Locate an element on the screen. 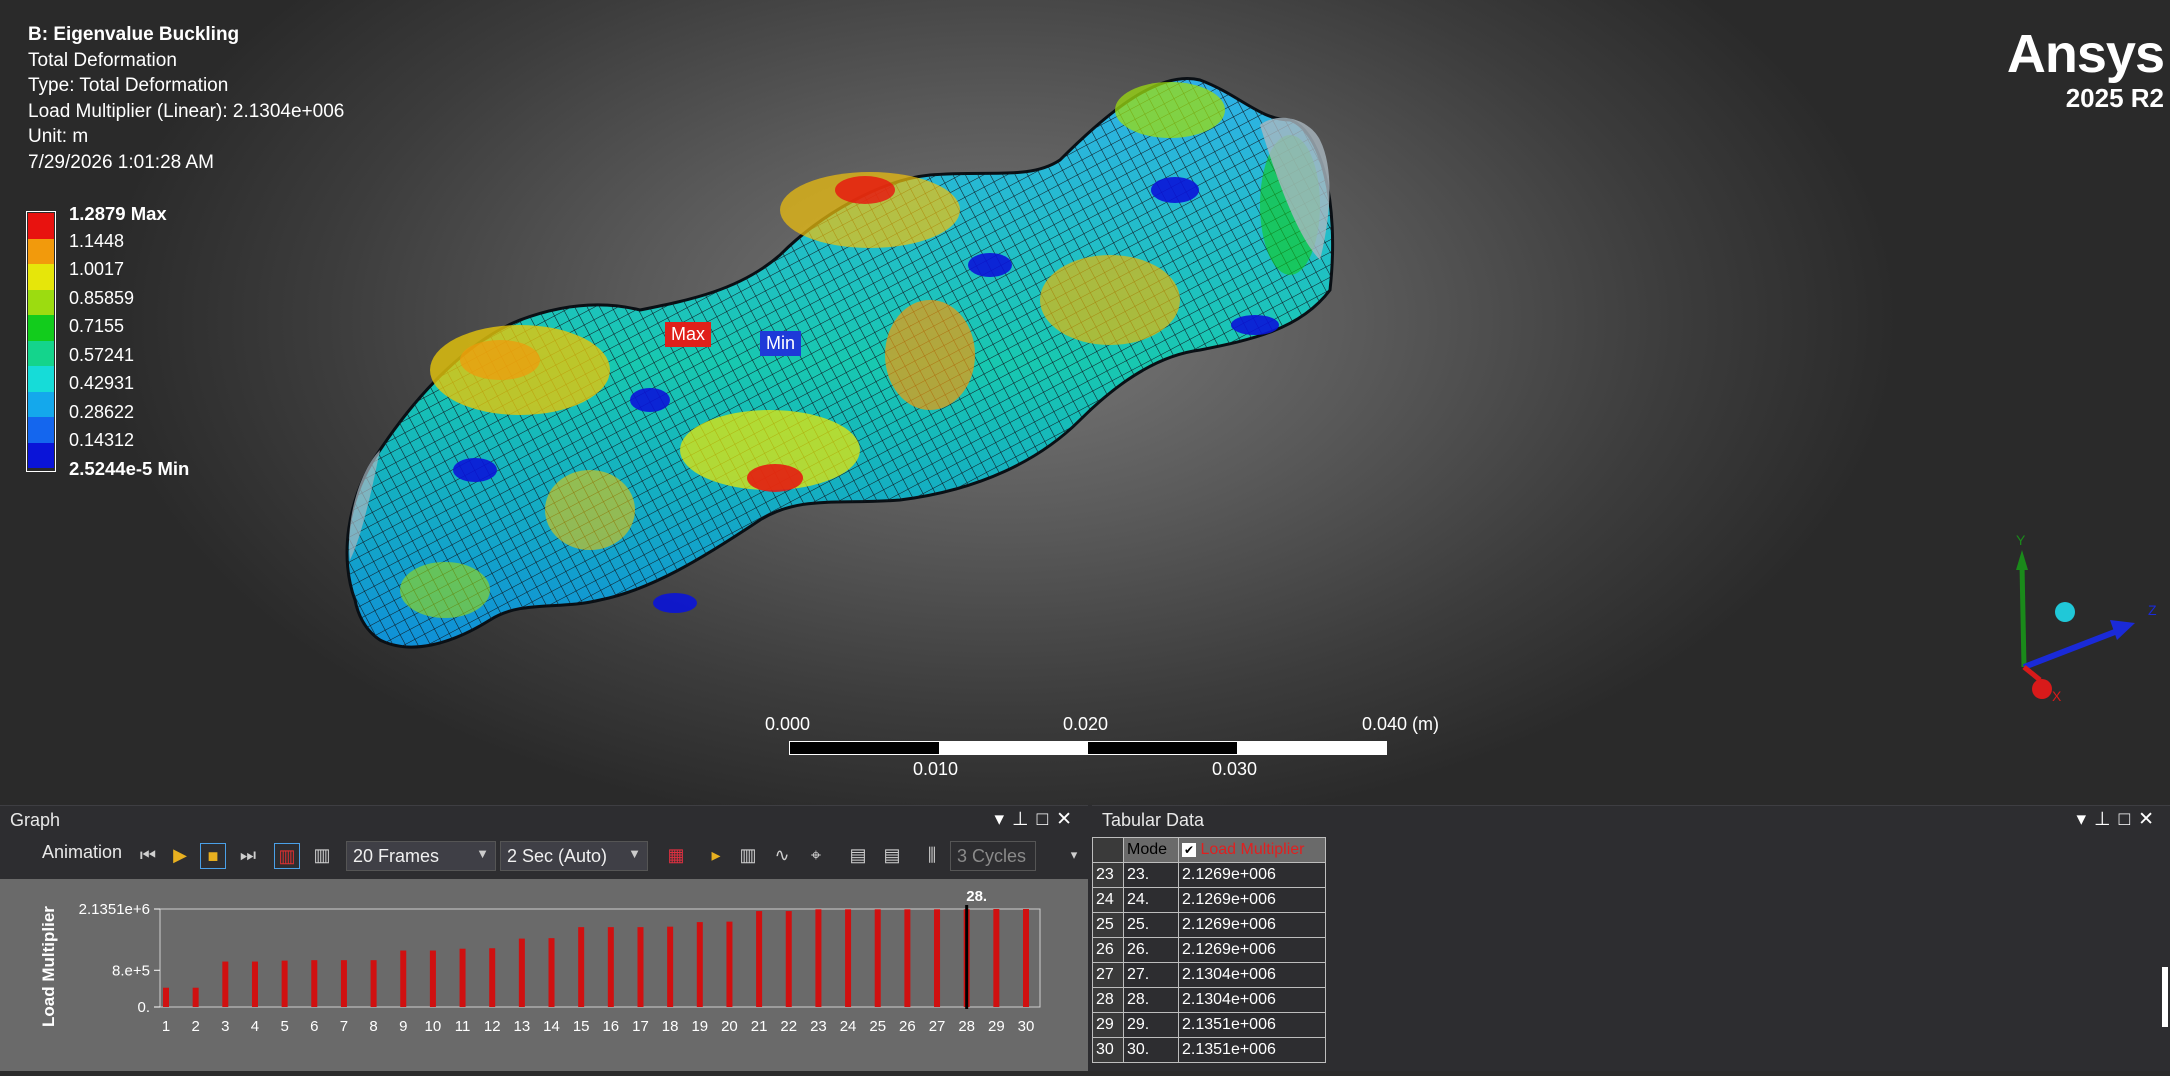 This screenshot has height=1076, width=2170. mode-cell: 25. is located at coordinates (1151, 925).